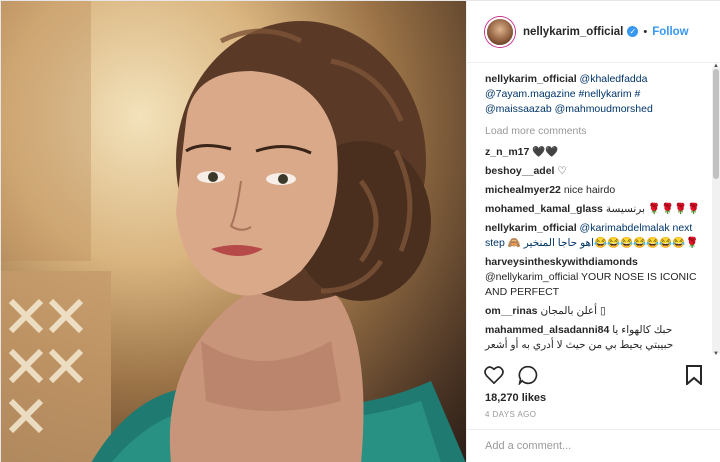 Image resolution: width=720 pixels, height=462 pixels. Describe the element at coordinates (511, 311) in the screenshot. I see `comment-username: om__rinas` at that location.